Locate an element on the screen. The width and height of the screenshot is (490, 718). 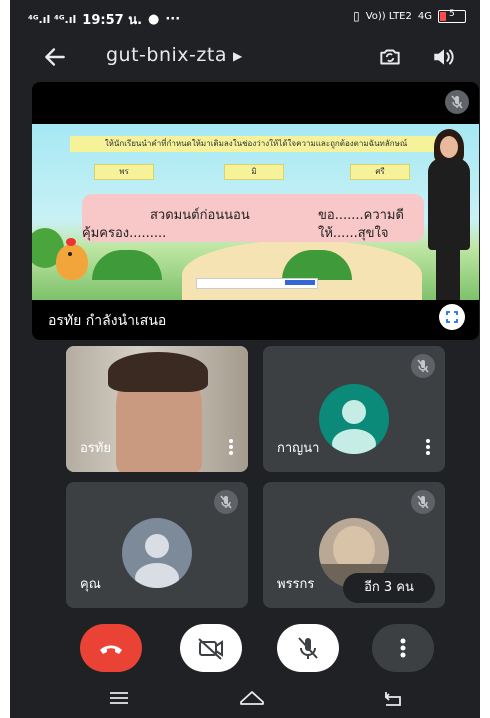
participant-name: อรทัย is located at coordinates (95, 448).